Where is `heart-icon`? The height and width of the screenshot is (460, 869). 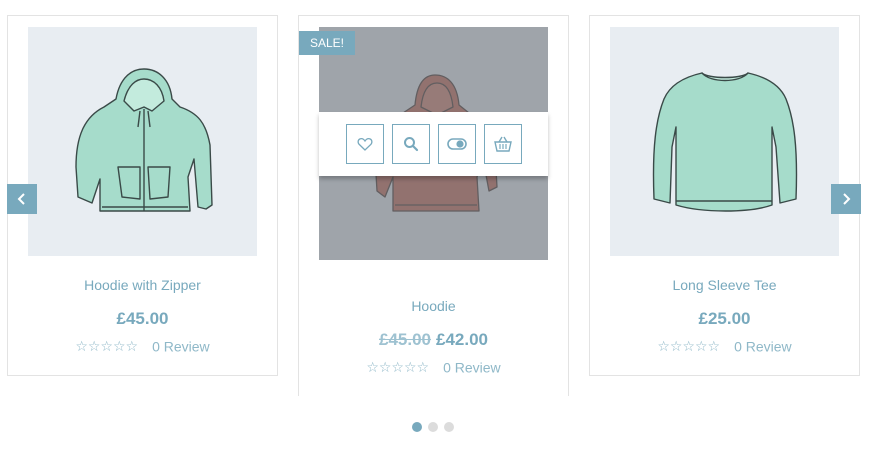
heart-icon is located at coordinates (364, 144).